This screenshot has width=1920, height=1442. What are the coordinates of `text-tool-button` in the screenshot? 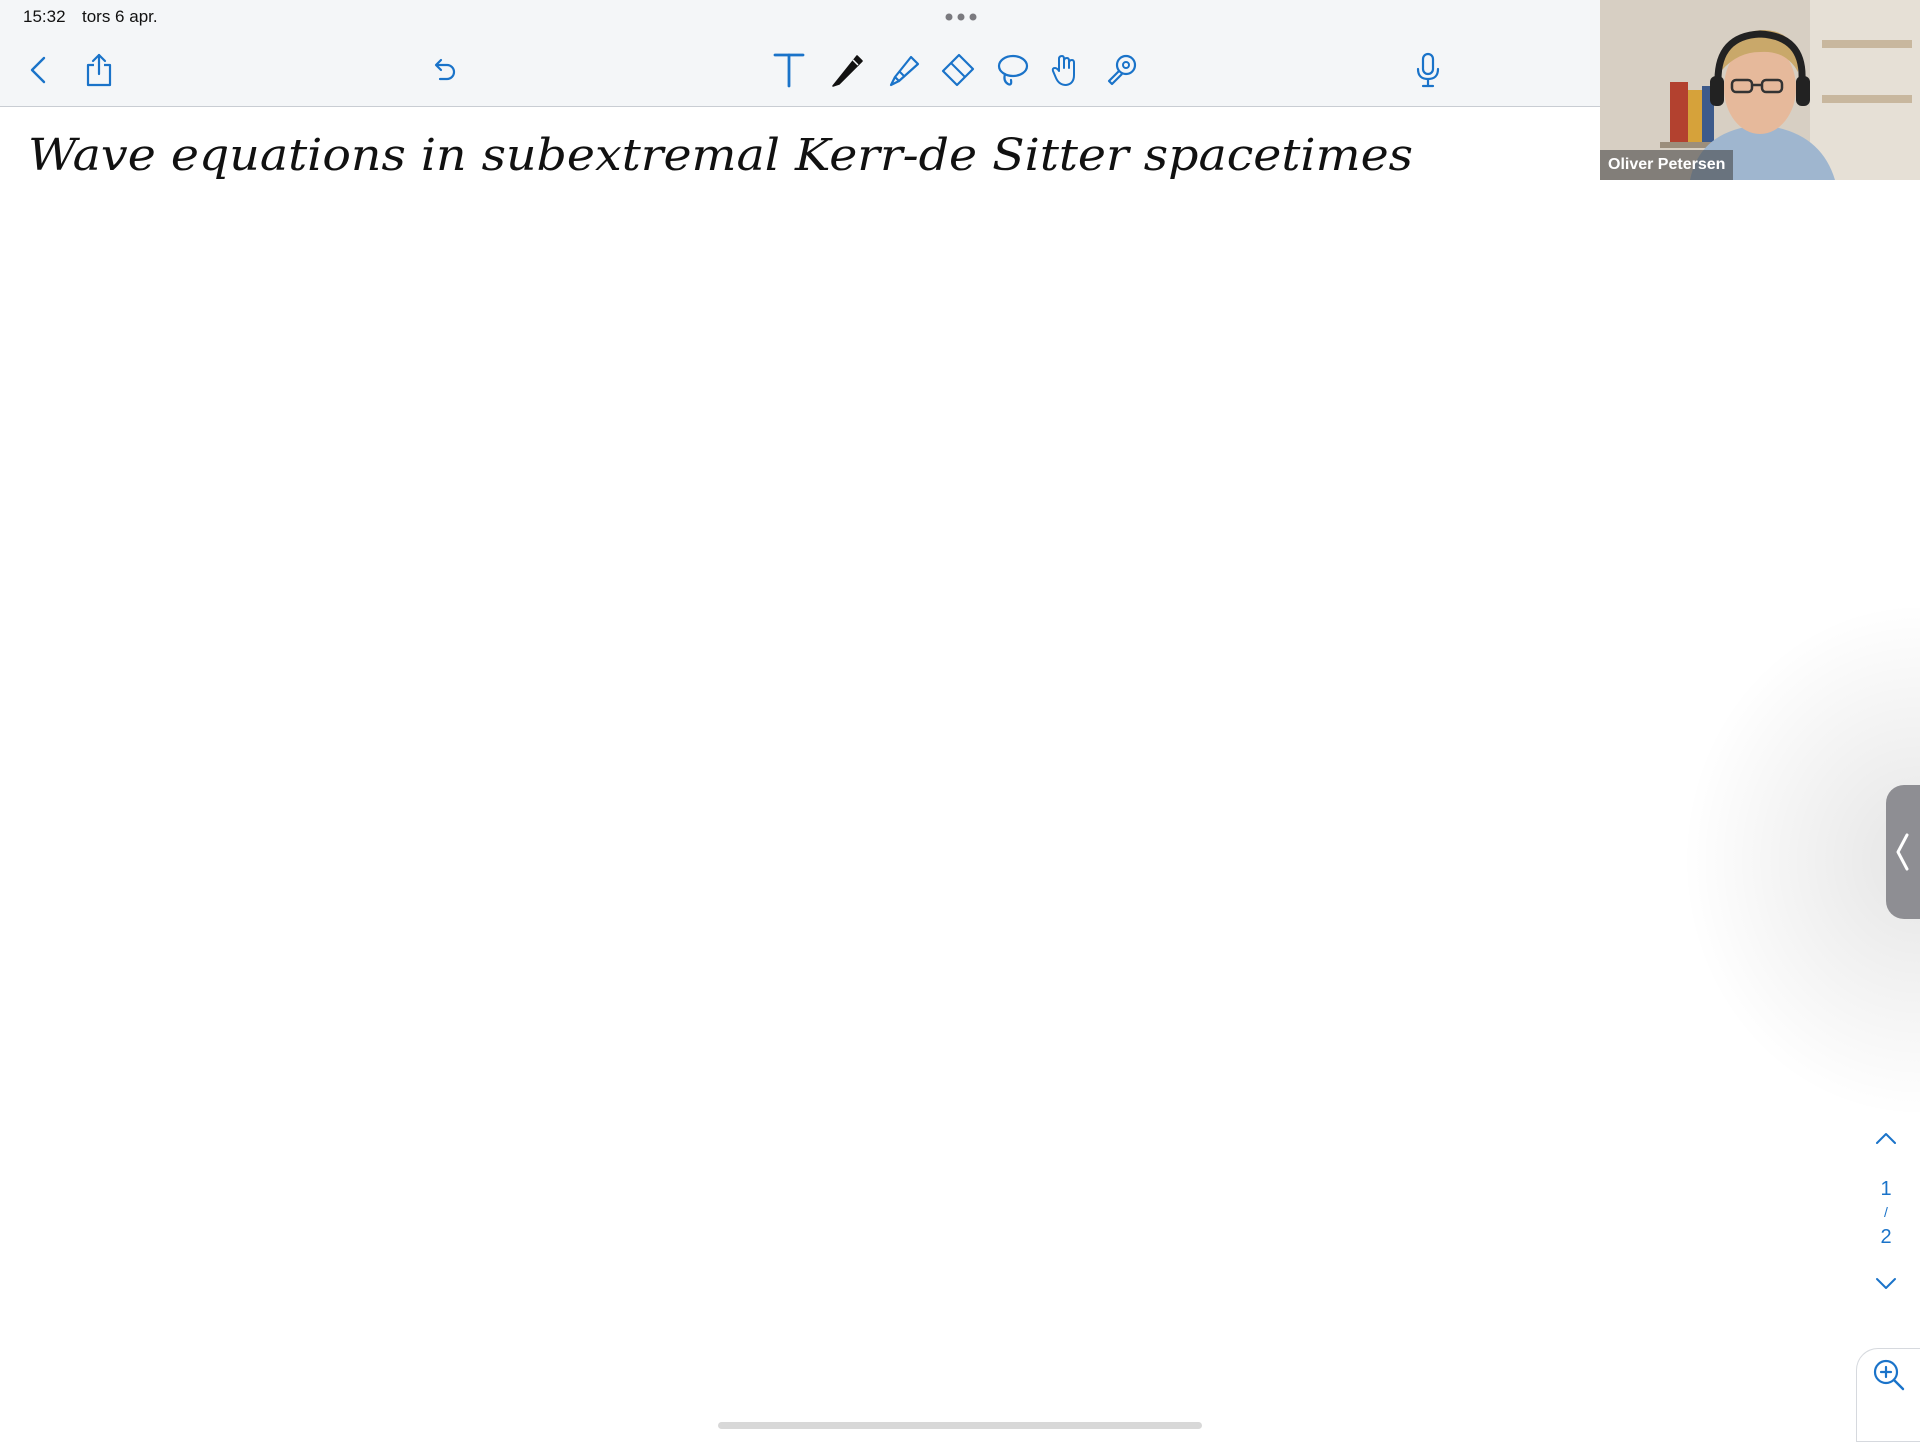 It's located at (789, 70).